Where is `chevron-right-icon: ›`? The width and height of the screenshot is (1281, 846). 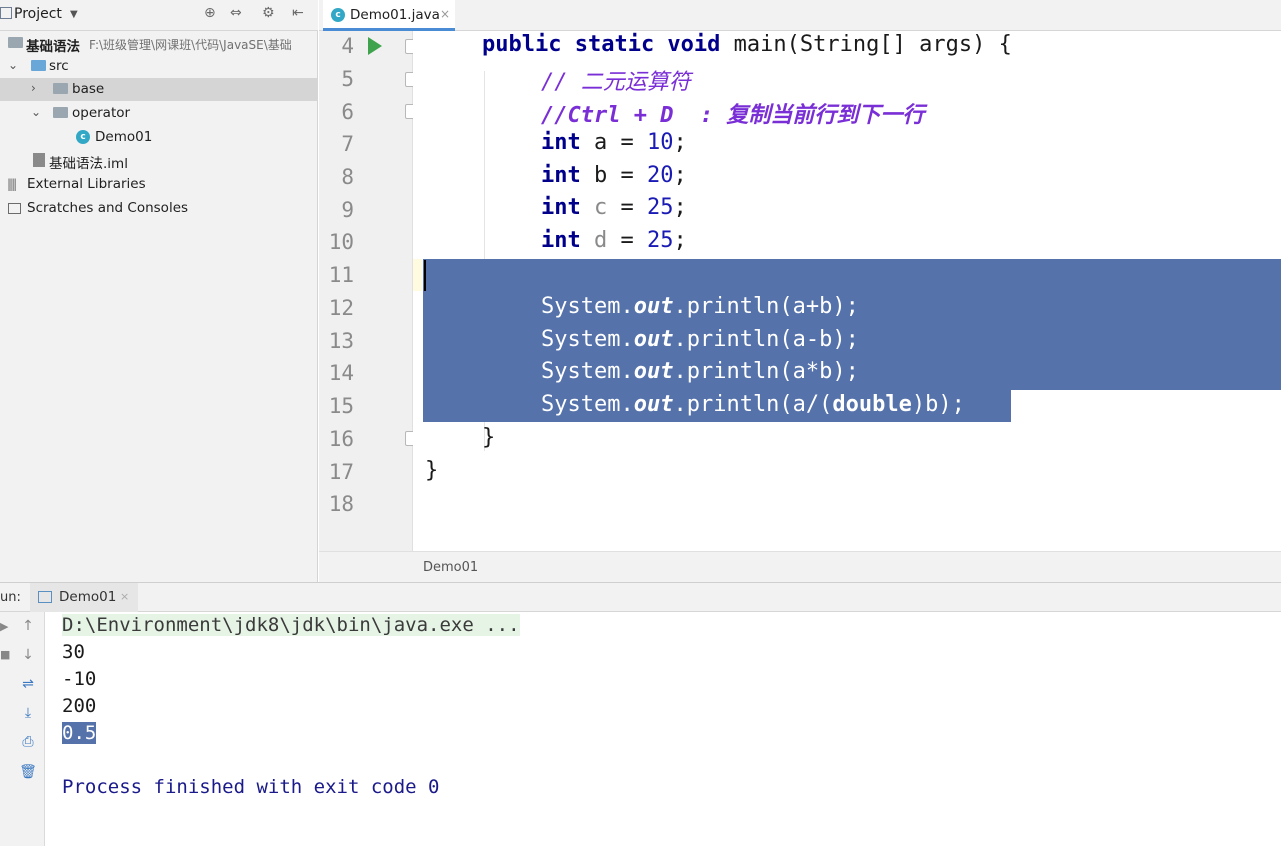
chevron-right-icon: › is located at coordinates (33, 88).